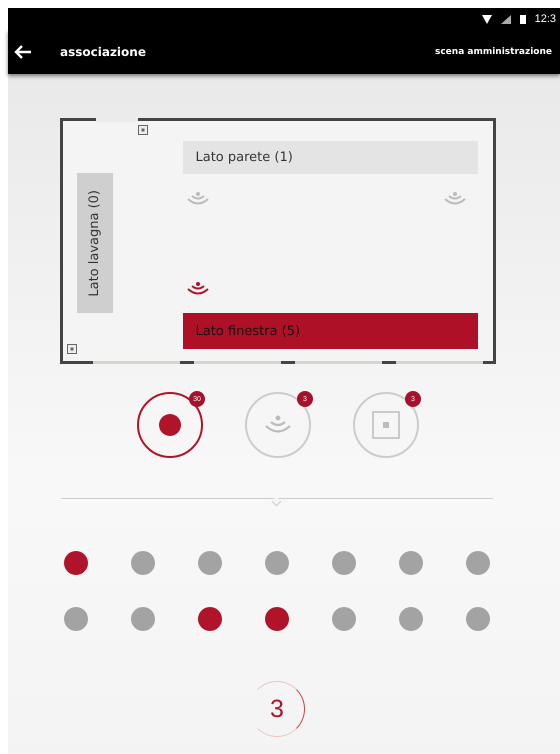 This screenshot has height=754, width=560. What do you see at coordinates (545, 19) in the screenshot?
I see `clock: 12:3` at bounding box center [545, 19].